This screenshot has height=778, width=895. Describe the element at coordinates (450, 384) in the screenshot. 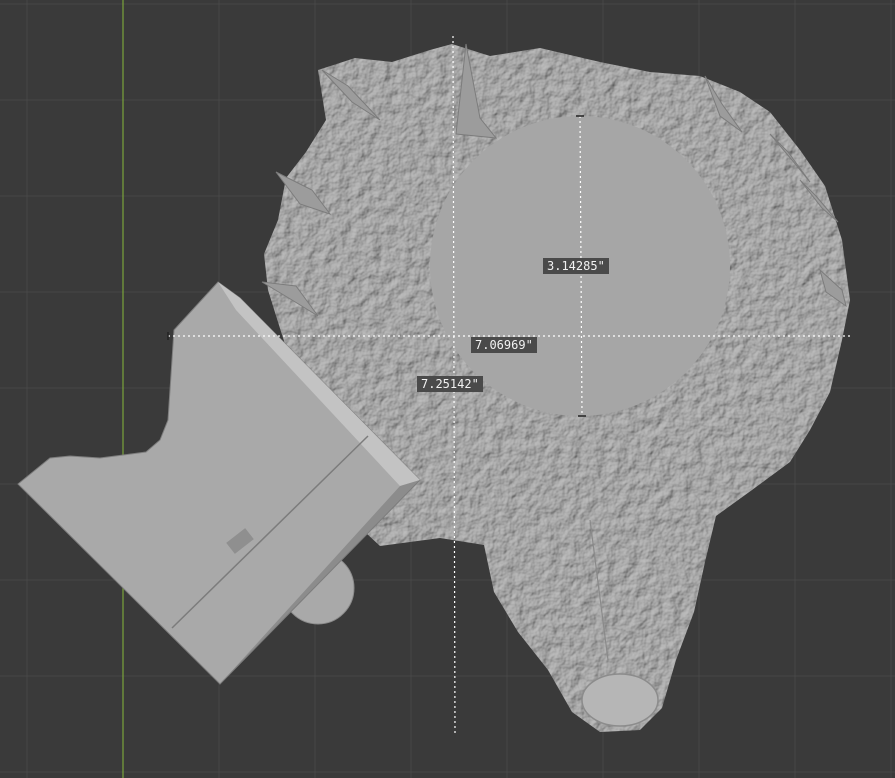

I see `measure-depth-label: 7.25142"` at that location.